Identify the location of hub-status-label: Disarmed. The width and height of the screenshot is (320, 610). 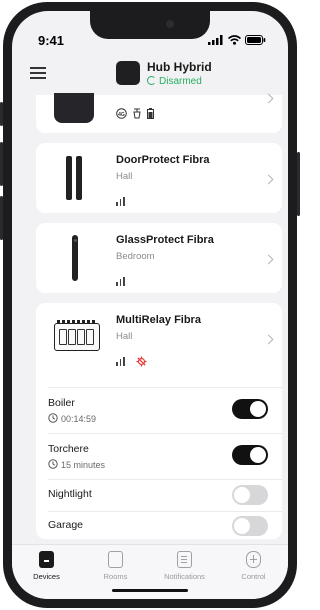
(180, 81).